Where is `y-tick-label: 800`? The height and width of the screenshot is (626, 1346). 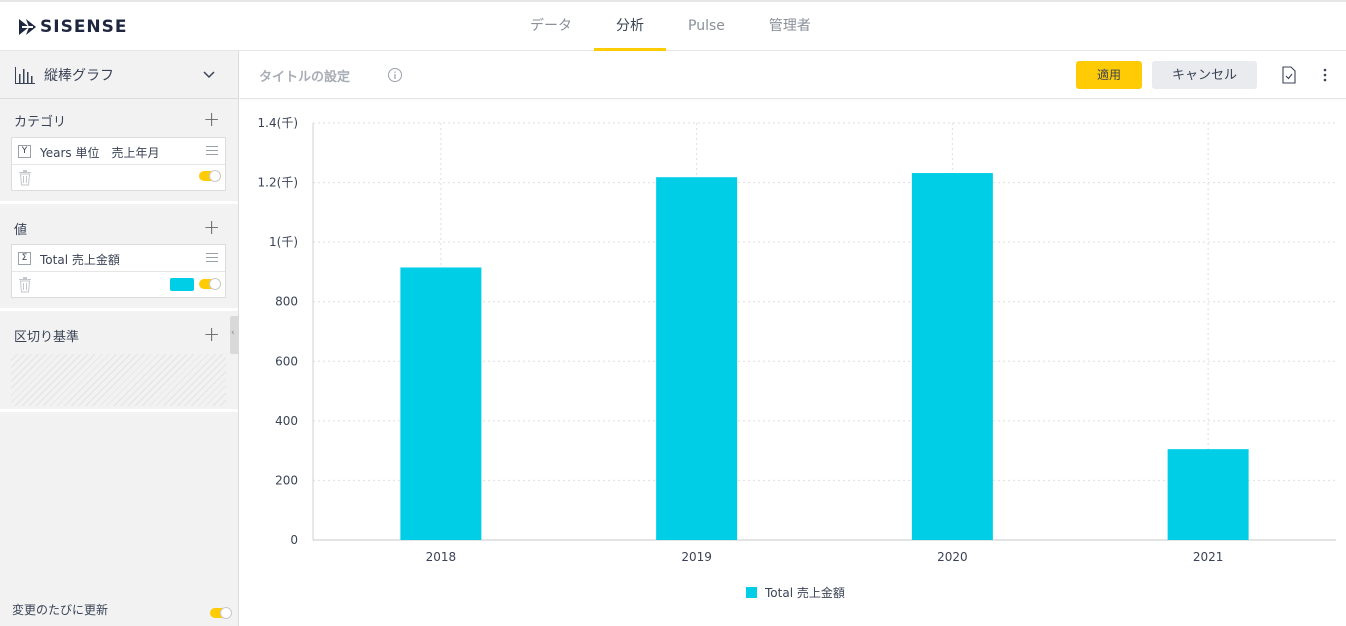
y-tick-label: 800 is located at coordinates (286, 302).